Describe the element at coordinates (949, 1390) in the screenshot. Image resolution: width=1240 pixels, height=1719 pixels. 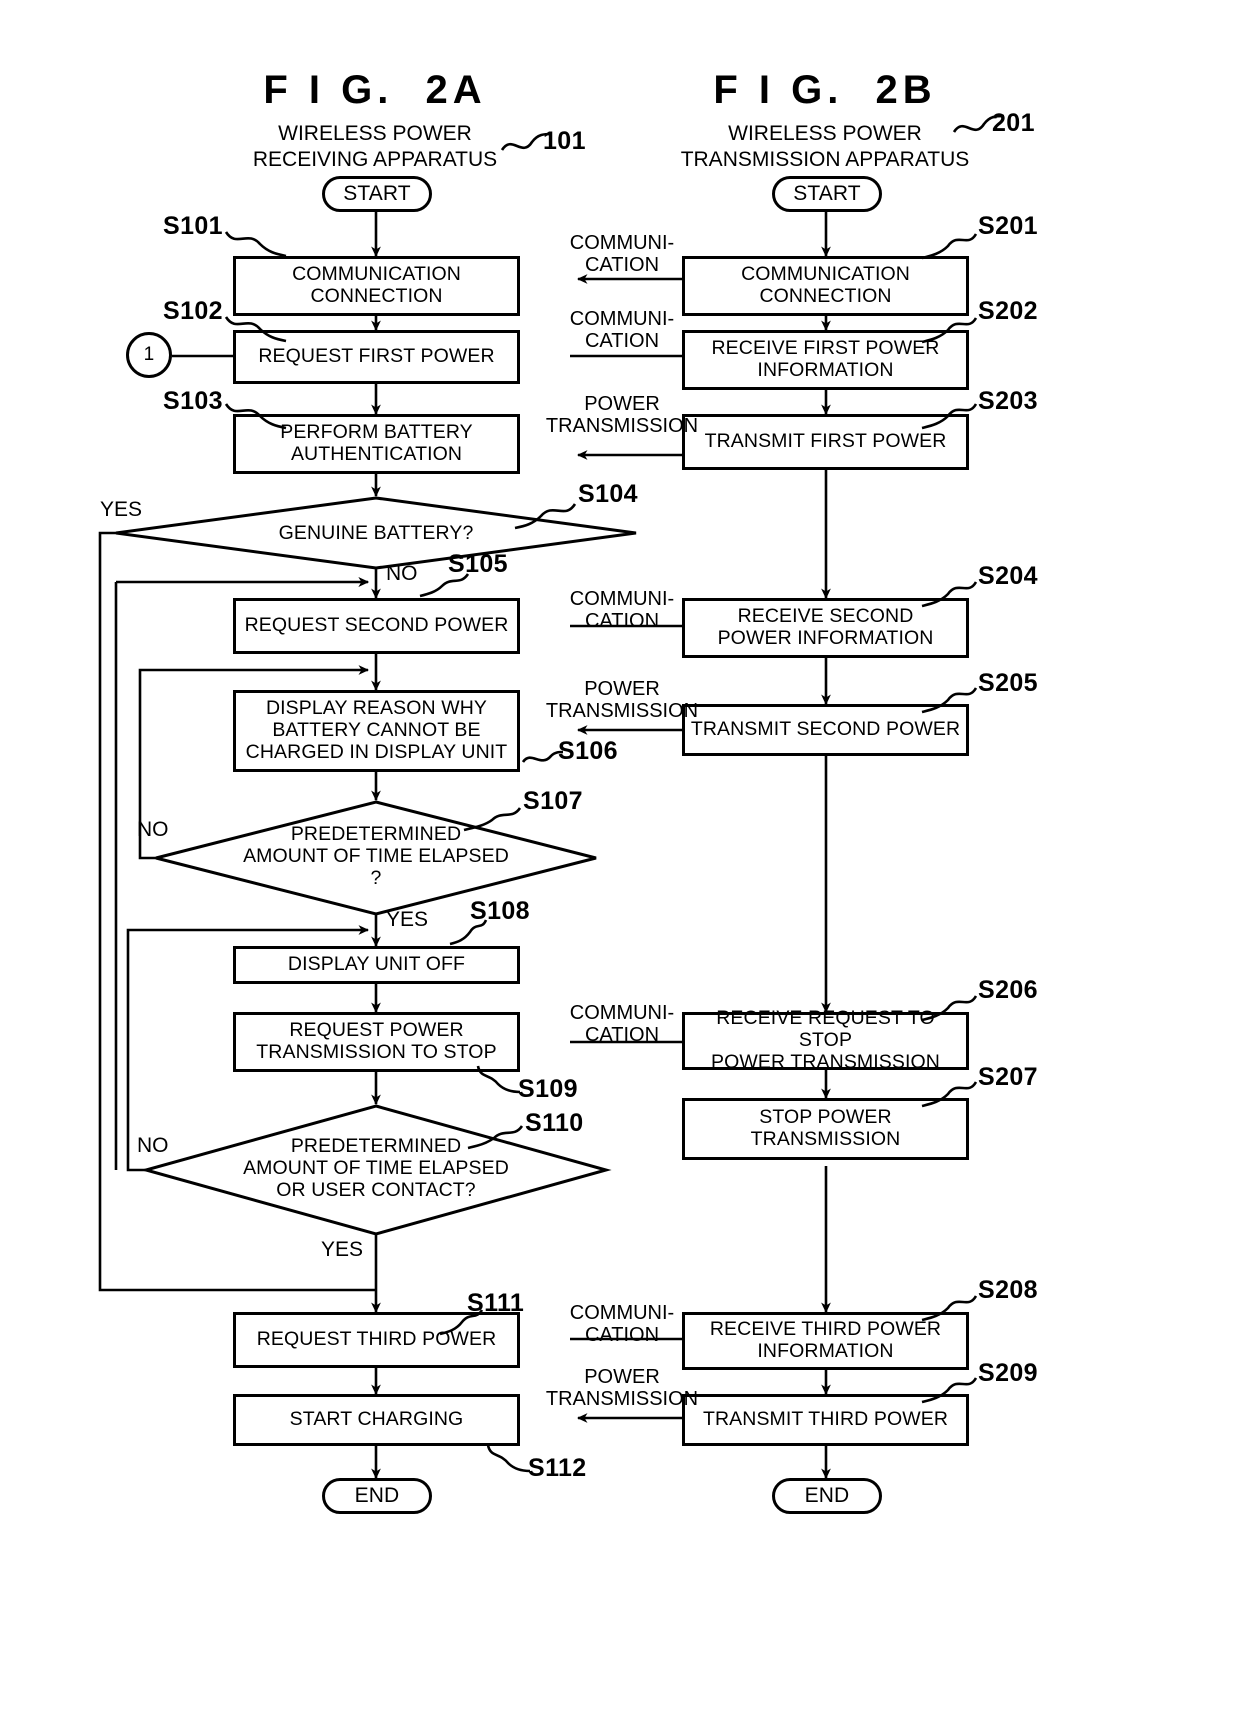
I see `lead-line-s209` at that location.